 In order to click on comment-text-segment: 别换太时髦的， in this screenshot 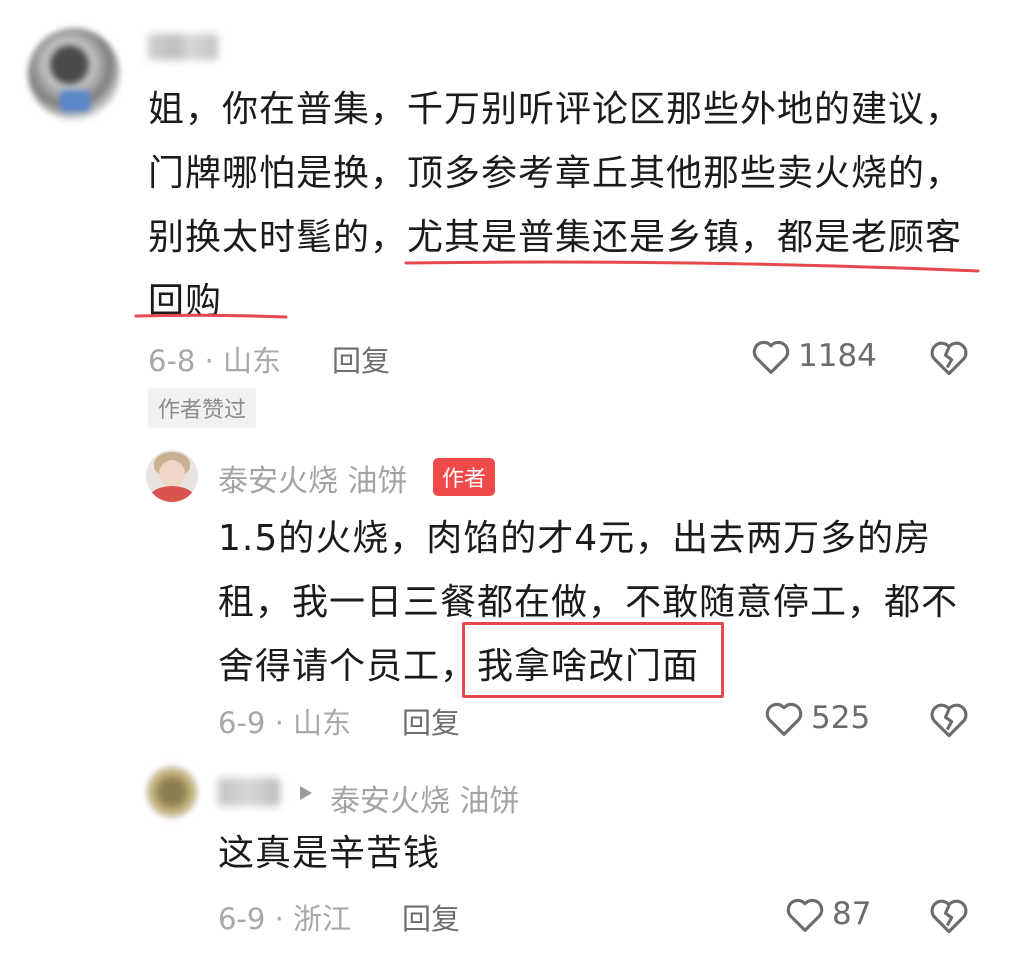, I will do `click(278, 237)`.